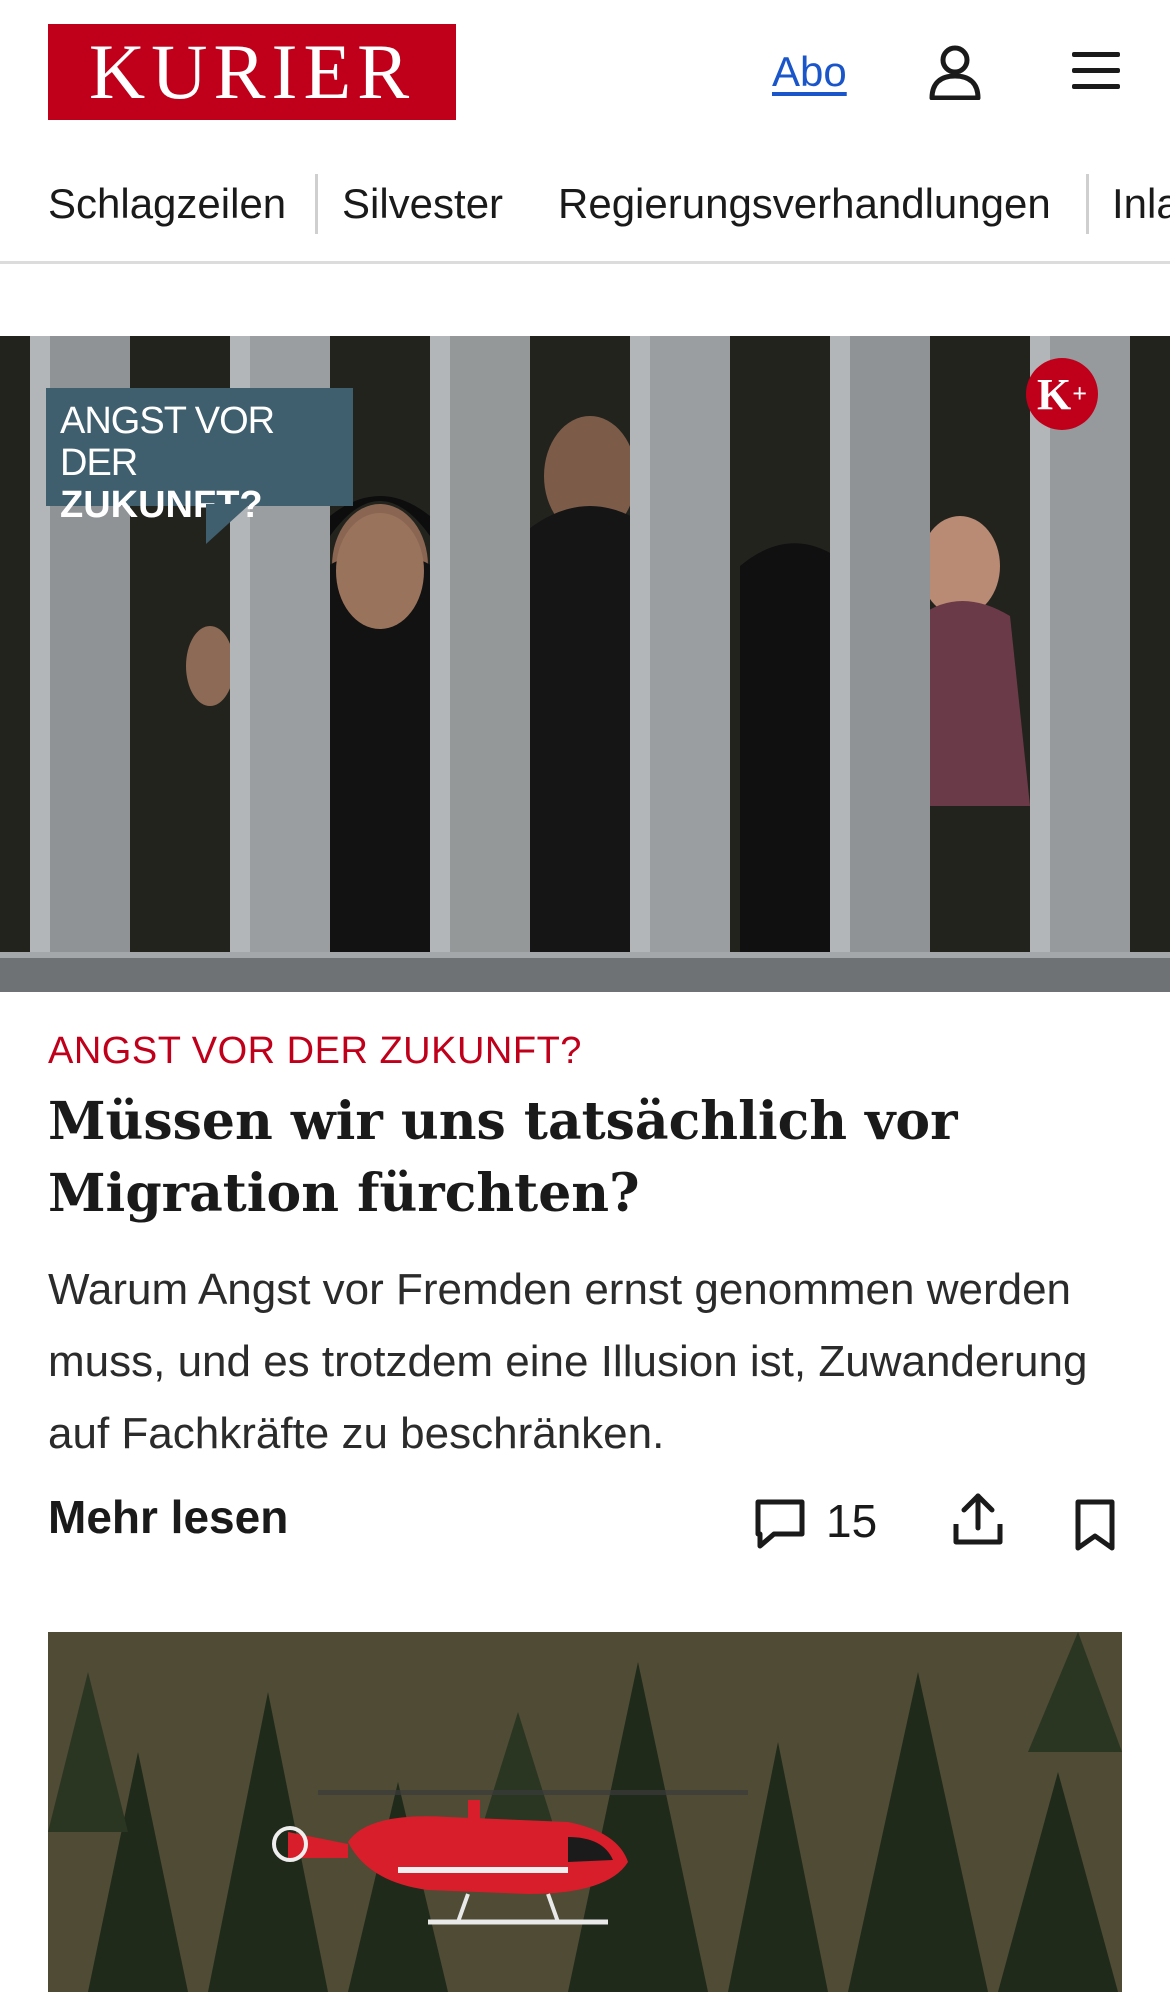  Describe the element at coordinates (809, 72) in the screenshot. I see `abo-link: Abo` at that location.